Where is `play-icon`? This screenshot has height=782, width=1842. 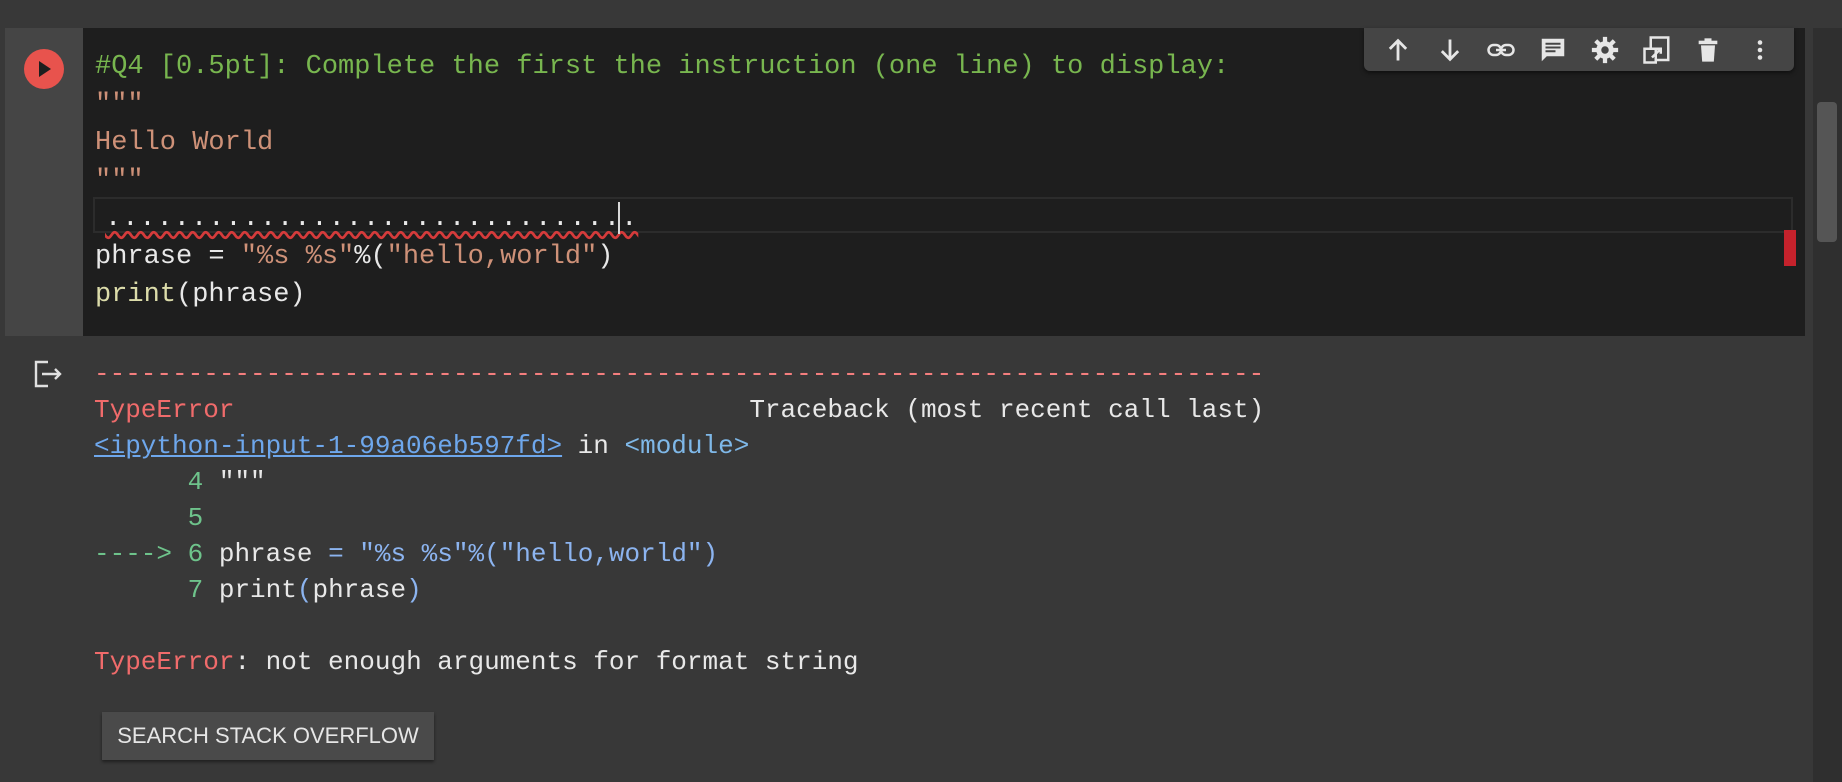 play-icon is located at coordinates (45, 69).